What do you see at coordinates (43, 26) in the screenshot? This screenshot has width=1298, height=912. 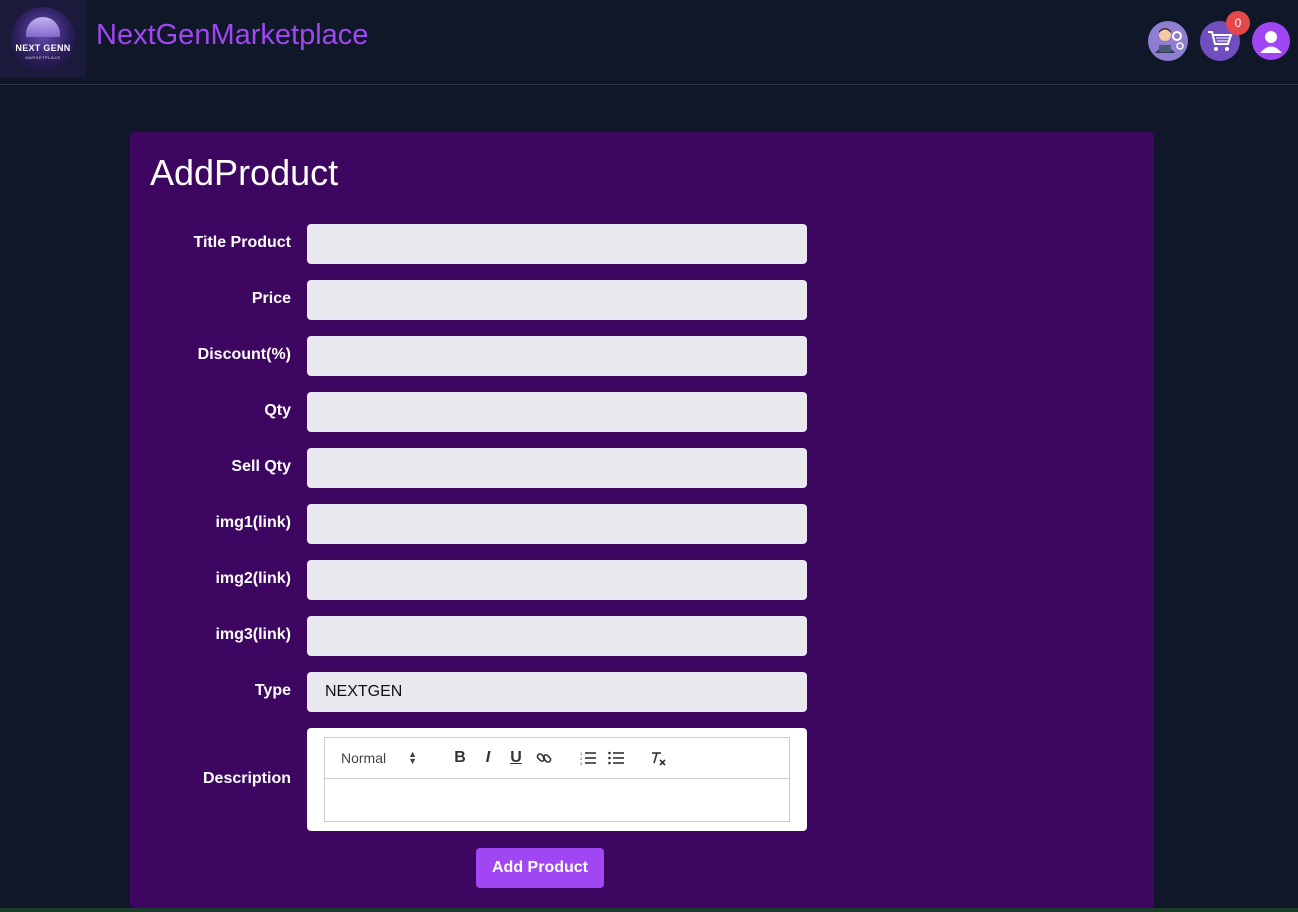 I see `logo-building-graphic` at bounding box center [43, 26].